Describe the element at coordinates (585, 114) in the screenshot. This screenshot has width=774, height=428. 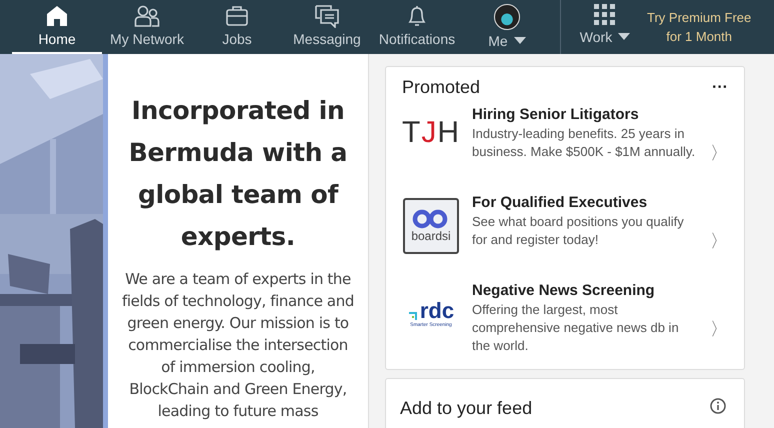
I see `ad-title-link: Hiring Senior Litigators` at that location.